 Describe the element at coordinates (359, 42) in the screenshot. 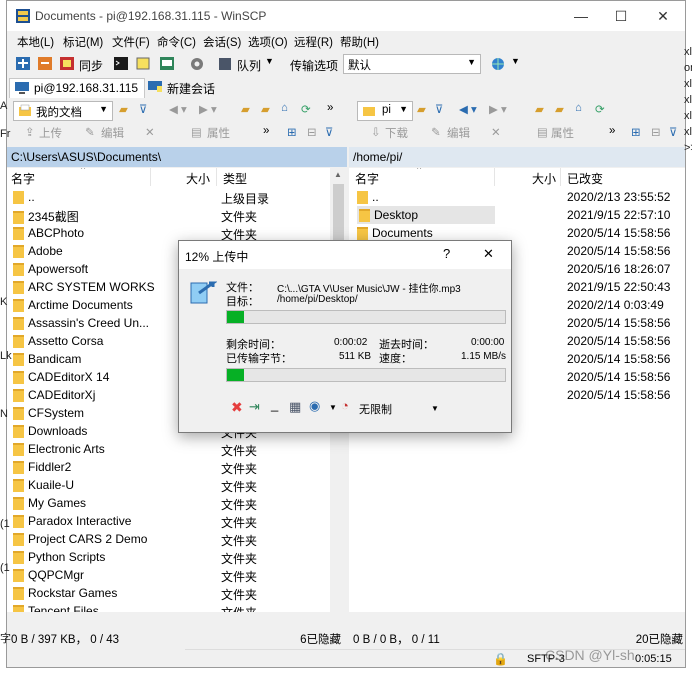

I see `menu-help: 帮助(H)` at that location.